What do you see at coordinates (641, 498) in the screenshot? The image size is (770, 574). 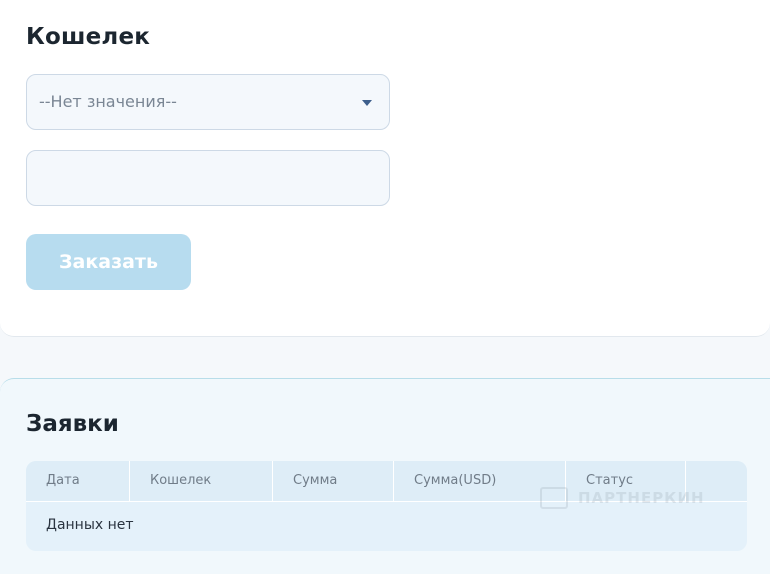 I see `watermark-text: ПАРТНЕРКИН` at bounding box center [641, 498].